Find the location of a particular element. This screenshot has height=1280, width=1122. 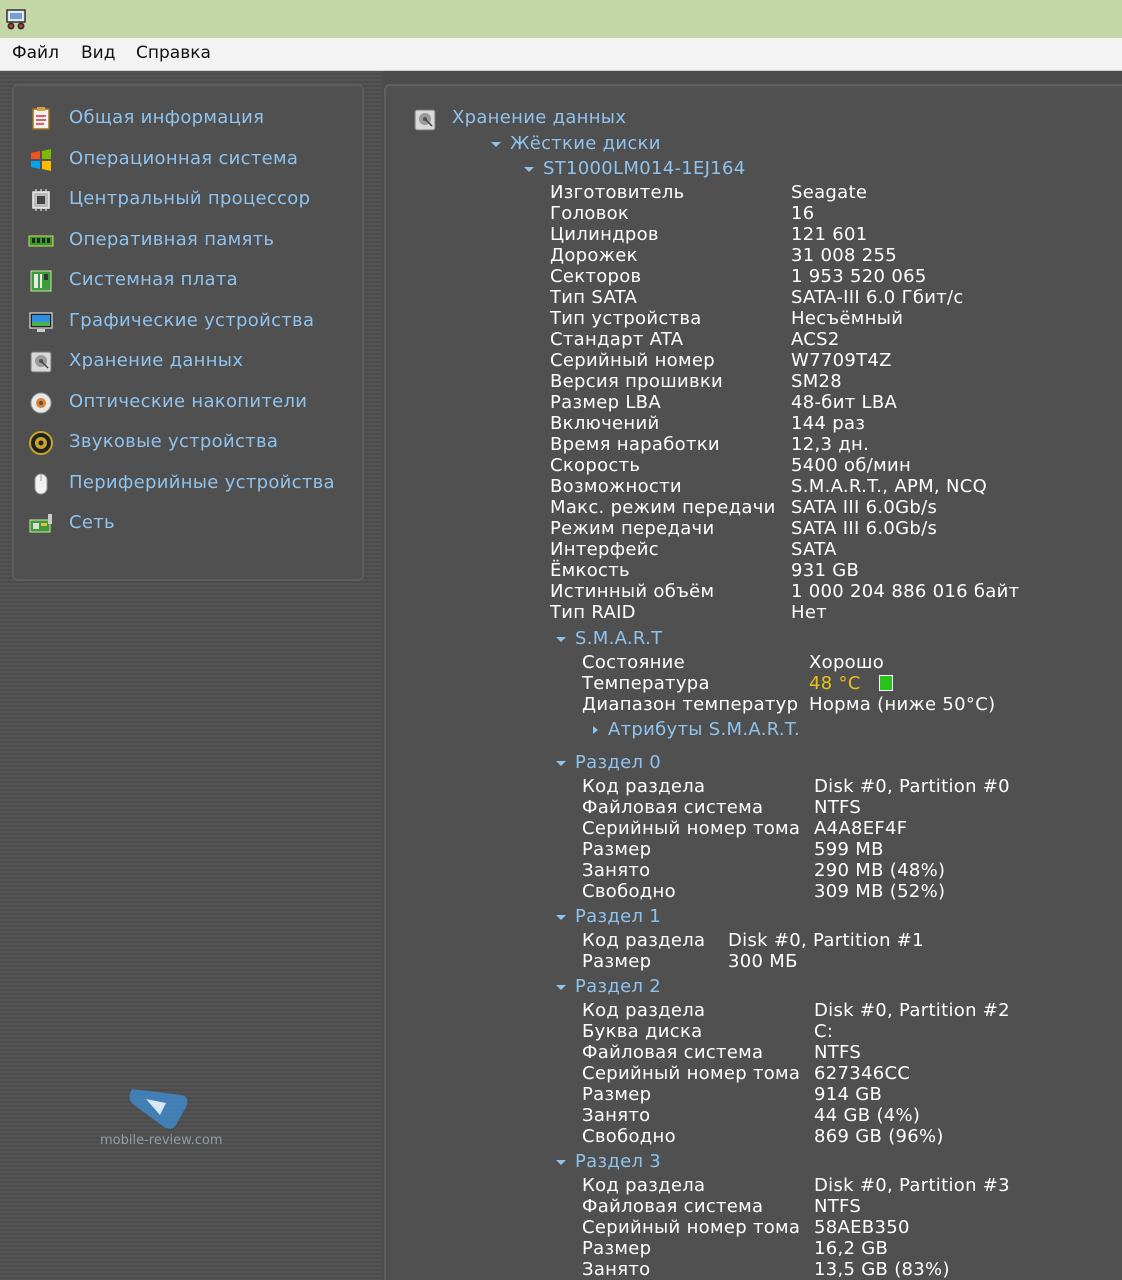

collapse-arrow-icon is located at coordinates (595, 730).